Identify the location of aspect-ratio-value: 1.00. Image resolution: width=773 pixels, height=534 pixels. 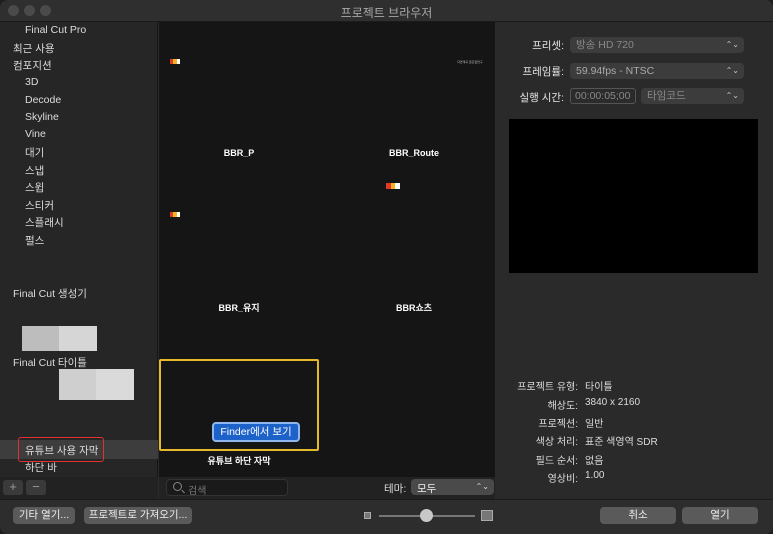
(595, 475).